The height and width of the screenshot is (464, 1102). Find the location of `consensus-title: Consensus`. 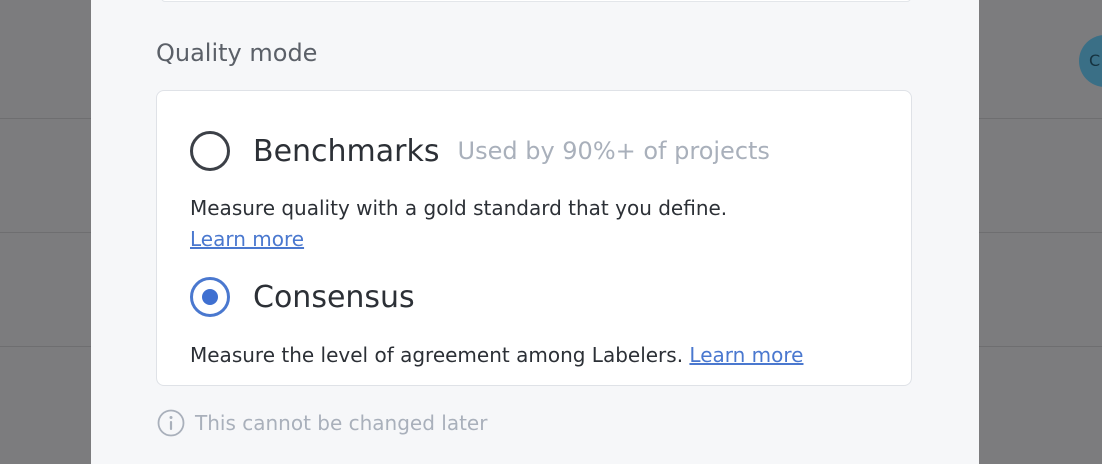

consensus-title: Consensus is located at coordinates (334, 297).